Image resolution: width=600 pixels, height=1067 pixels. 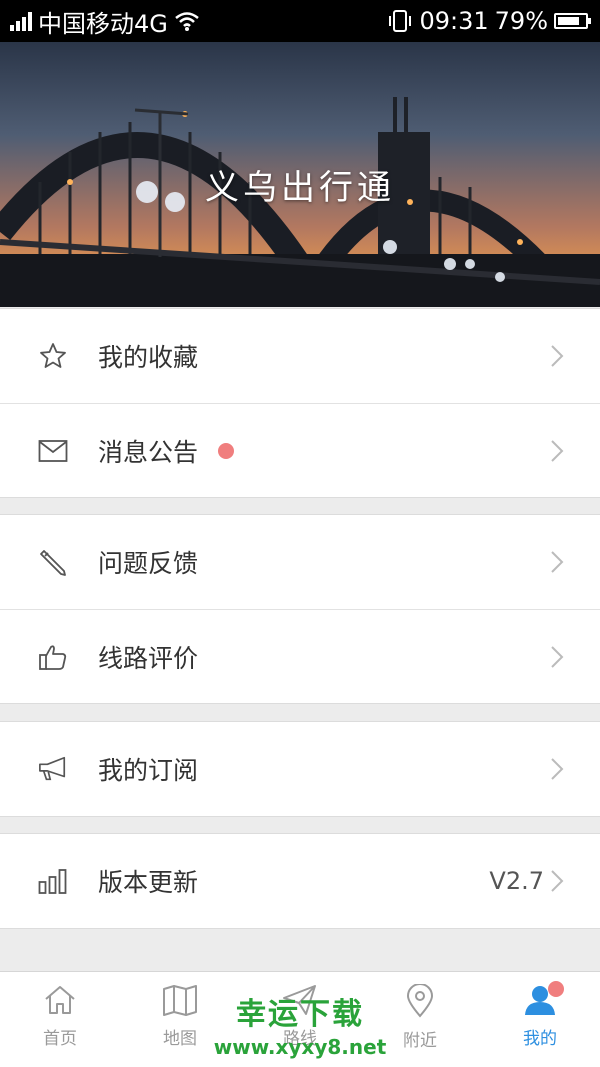 What do you see at coordinates (148, 882) in the screenshot?
I see `update-label: 版本更新` at bounding box center [148, 882].